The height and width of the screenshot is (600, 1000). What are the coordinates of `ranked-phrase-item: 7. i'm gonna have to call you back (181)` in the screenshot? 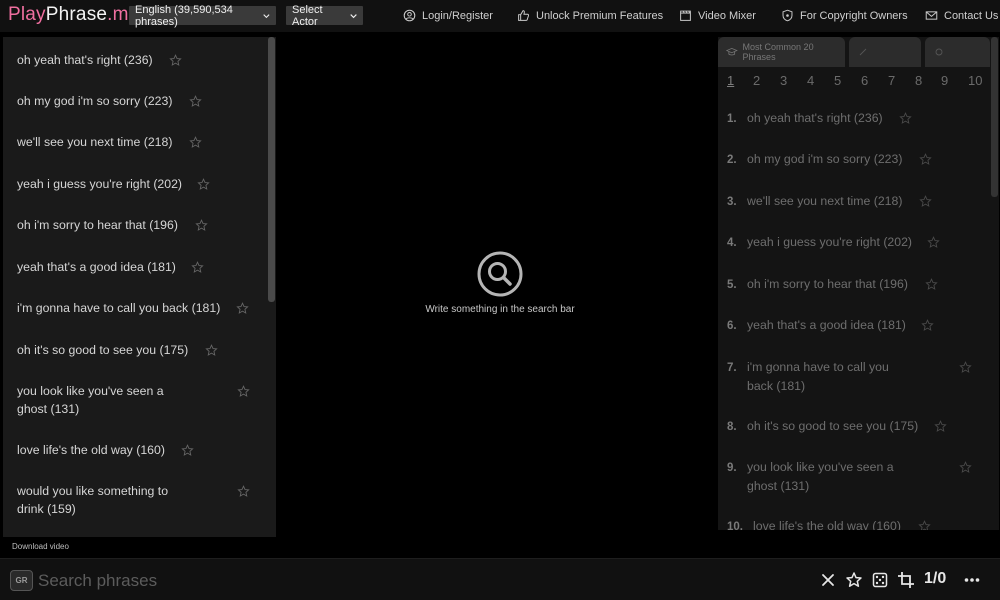 It's located at (852, 377).